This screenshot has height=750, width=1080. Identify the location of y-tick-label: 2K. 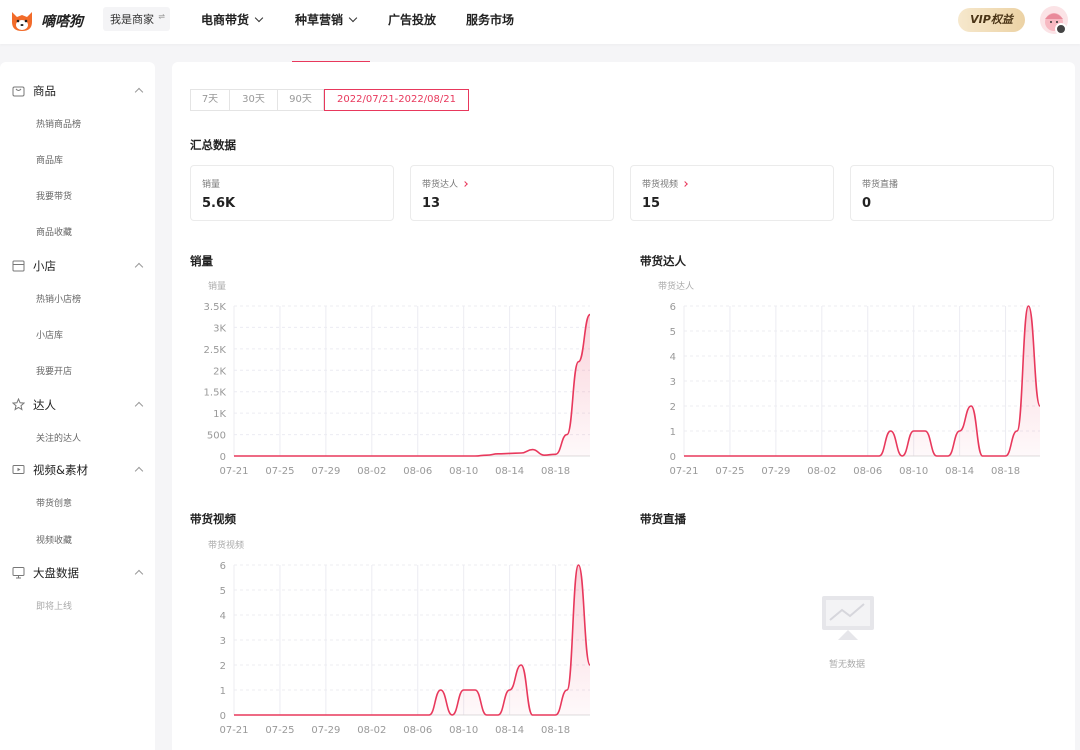
(219, 371).